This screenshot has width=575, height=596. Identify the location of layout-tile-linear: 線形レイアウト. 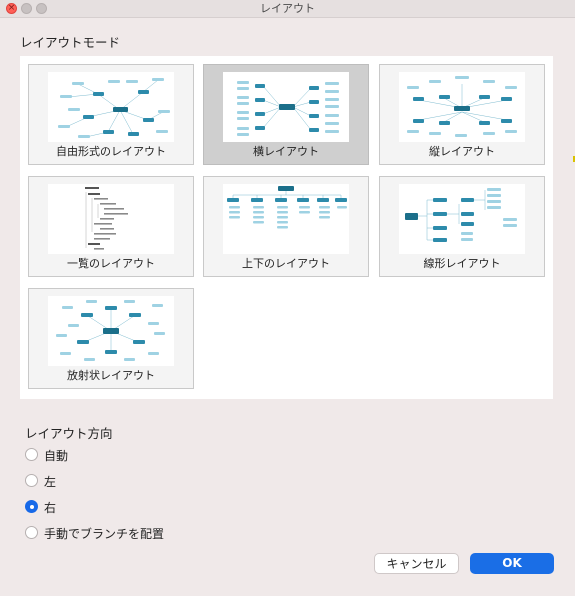
(462, 226).